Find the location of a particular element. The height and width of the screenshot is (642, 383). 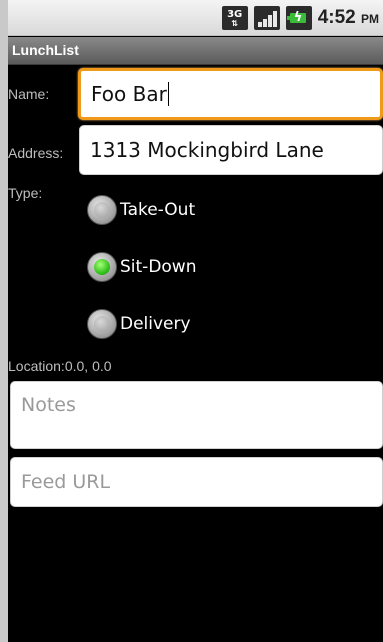

radio-button-selected-icon is located at coordinates (102, 267).